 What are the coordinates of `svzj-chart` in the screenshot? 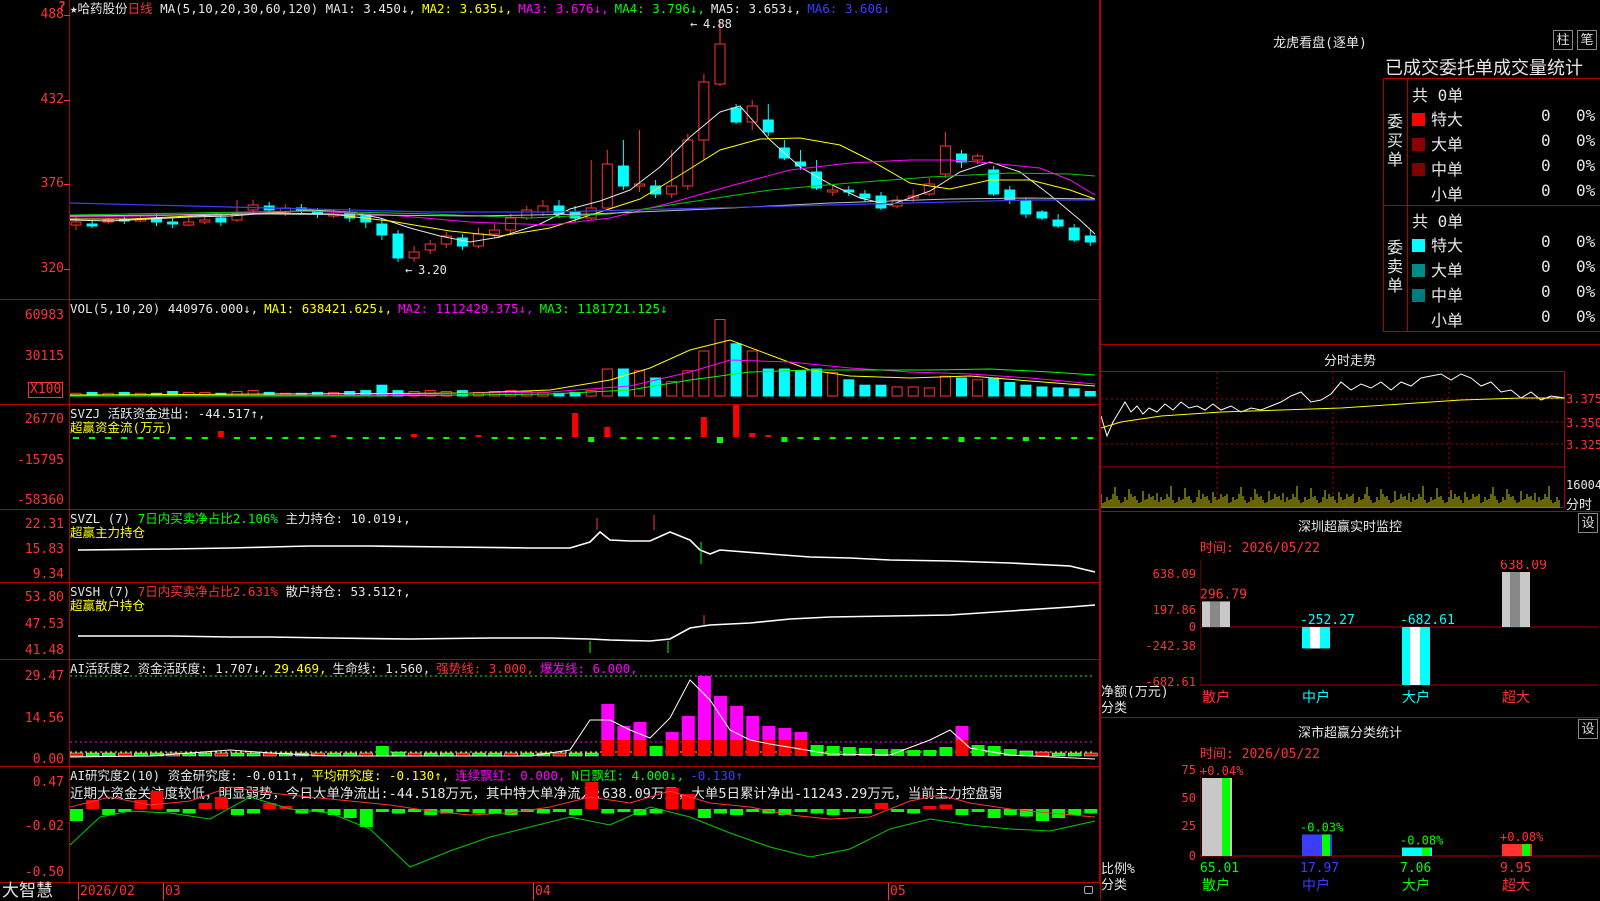 It's located at (584, 457).